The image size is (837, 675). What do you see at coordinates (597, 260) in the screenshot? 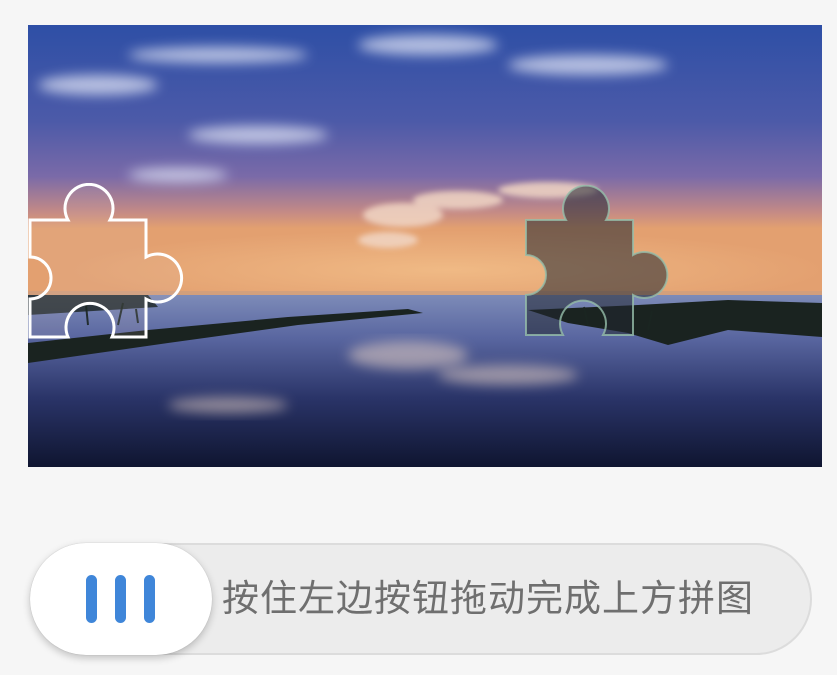
I see `puzzle-slot-icon` at bounding box center [597, 260].